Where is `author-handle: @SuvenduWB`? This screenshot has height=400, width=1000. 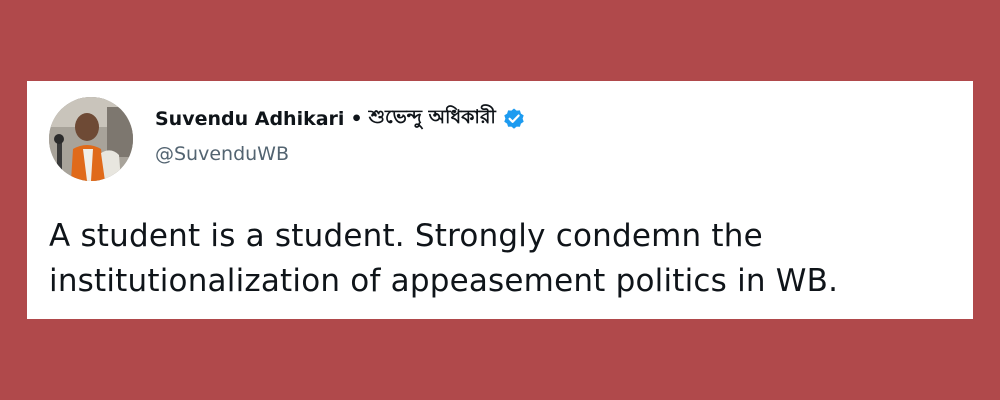
author-handle: @SuvenduWB is located at coordinates (222, 154).